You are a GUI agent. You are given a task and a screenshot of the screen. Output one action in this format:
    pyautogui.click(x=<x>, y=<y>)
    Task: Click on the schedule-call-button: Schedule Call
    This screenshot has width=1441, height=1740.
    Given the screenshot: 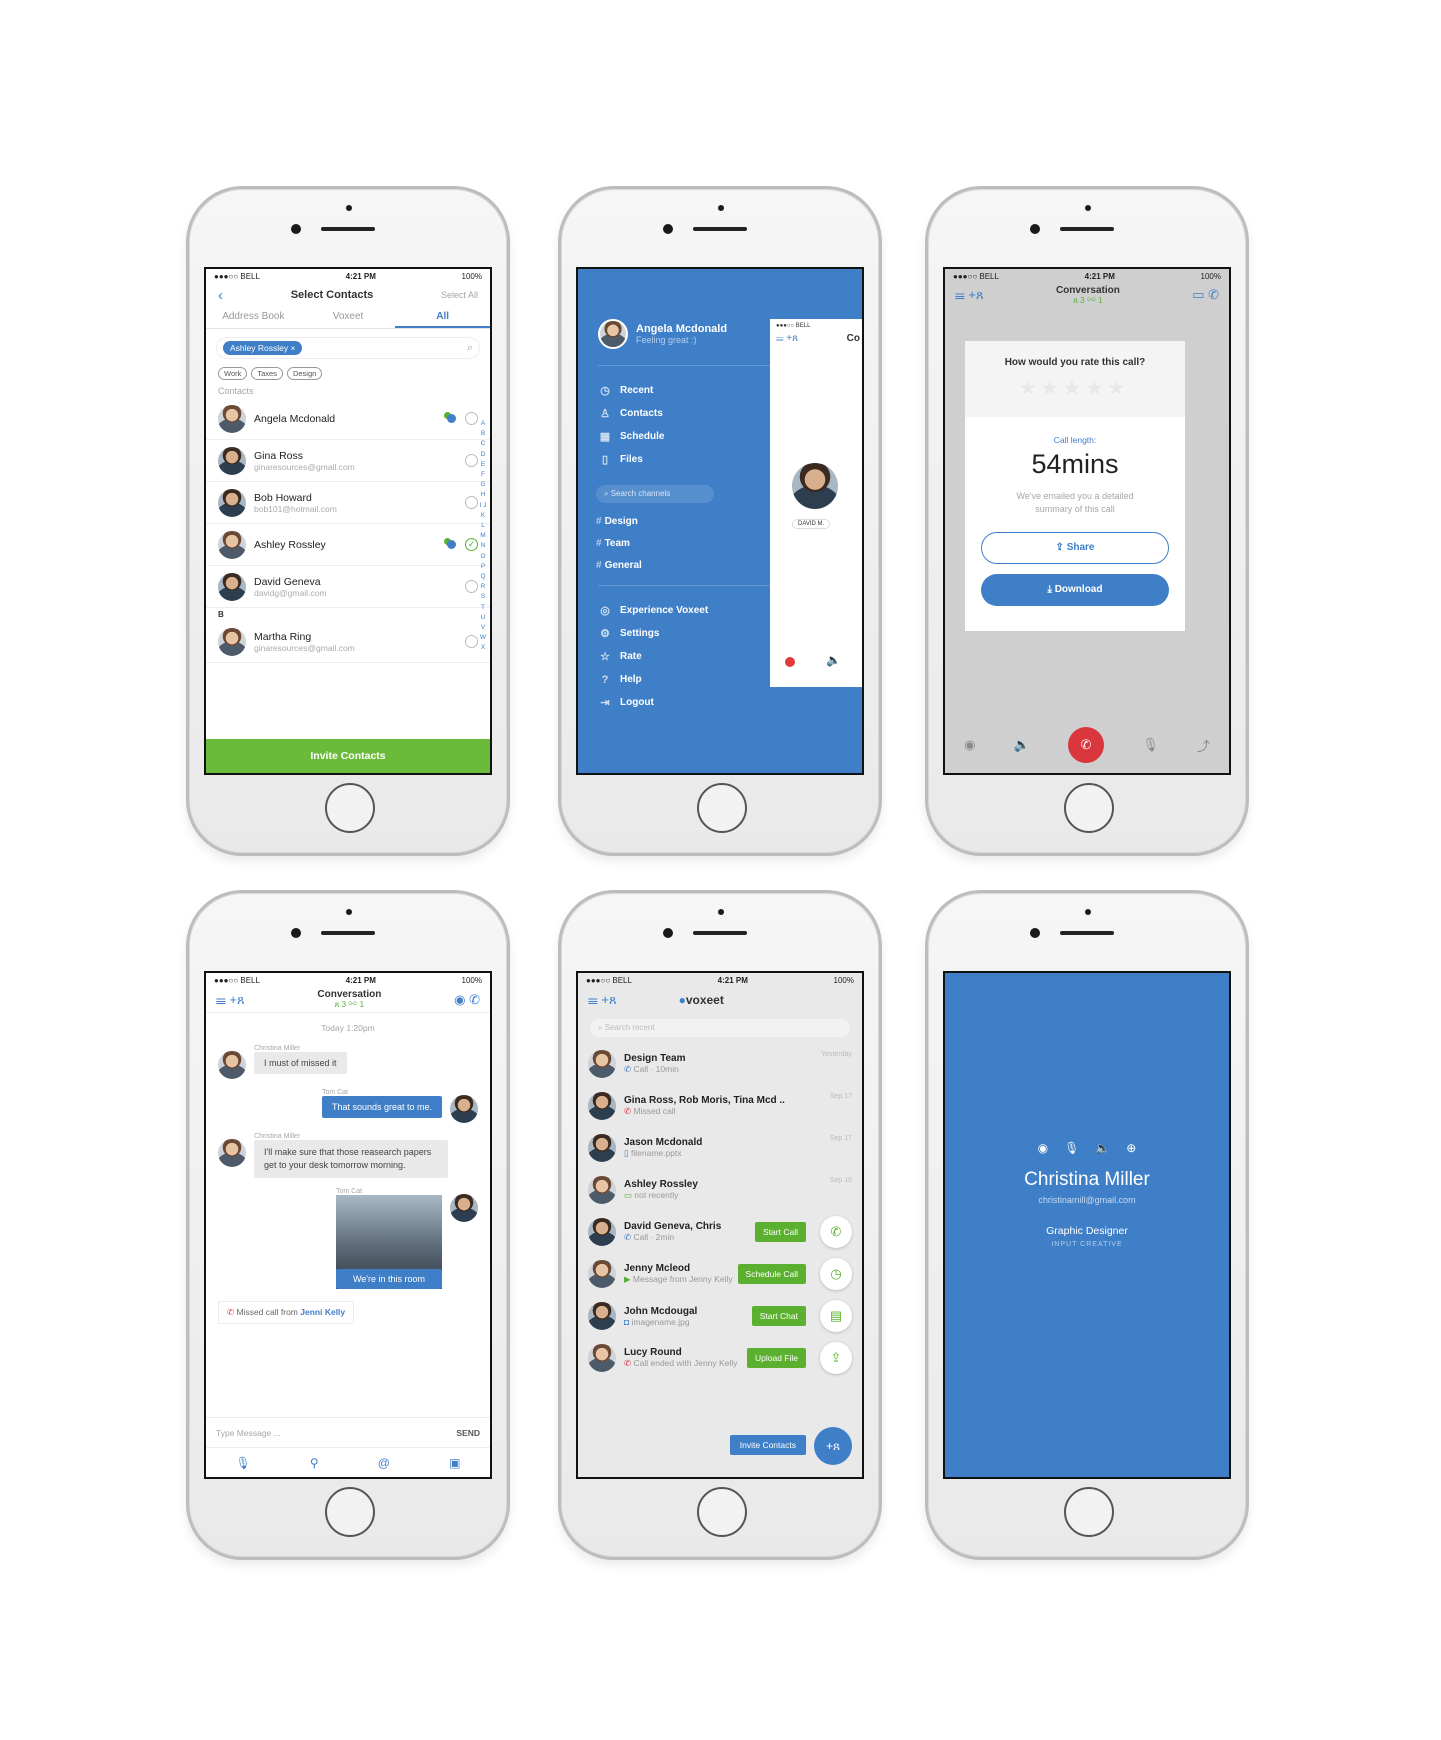 What is the action you would take?
    pyautogui.click(x=771, y=1274)
    